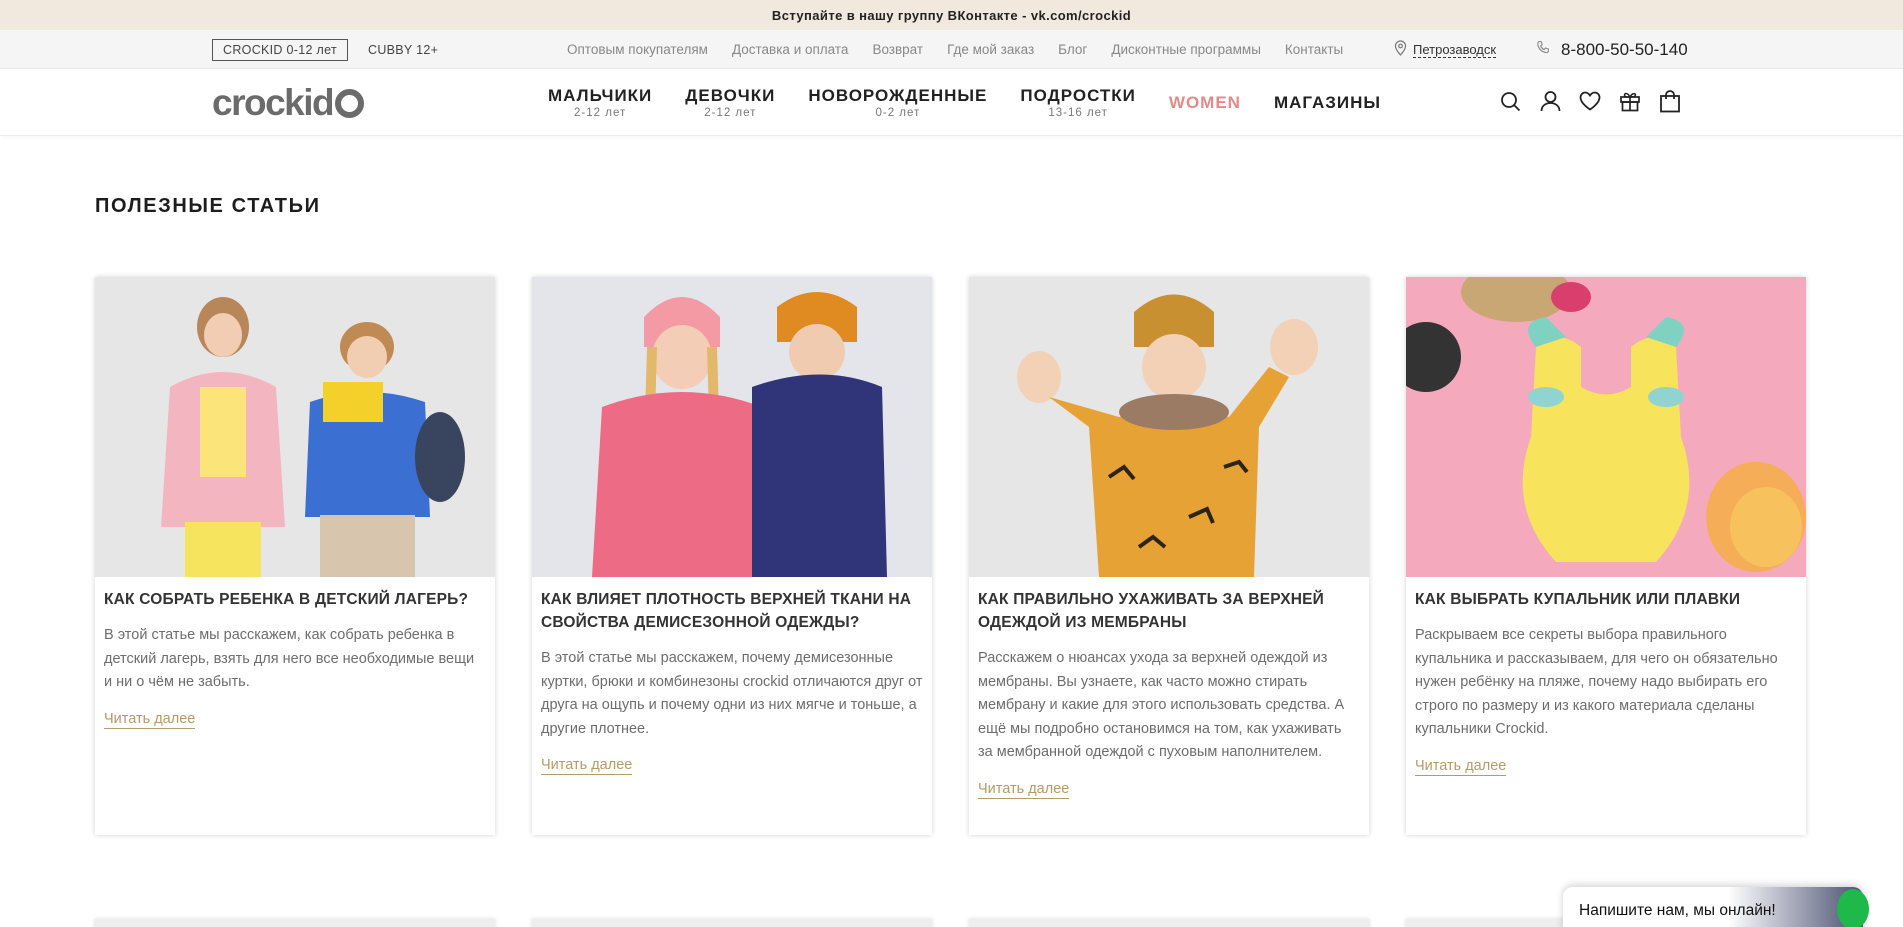  I want to click on header-icons, so click(1590, 101).